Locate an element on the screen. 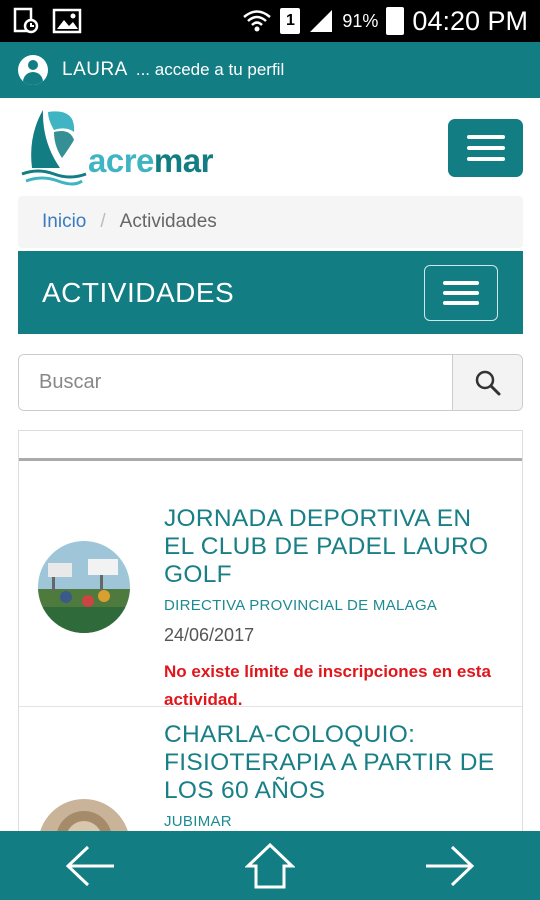 This screenshot has width=540, height=900. activity-thumbnail is located at coordinates (84, 587).